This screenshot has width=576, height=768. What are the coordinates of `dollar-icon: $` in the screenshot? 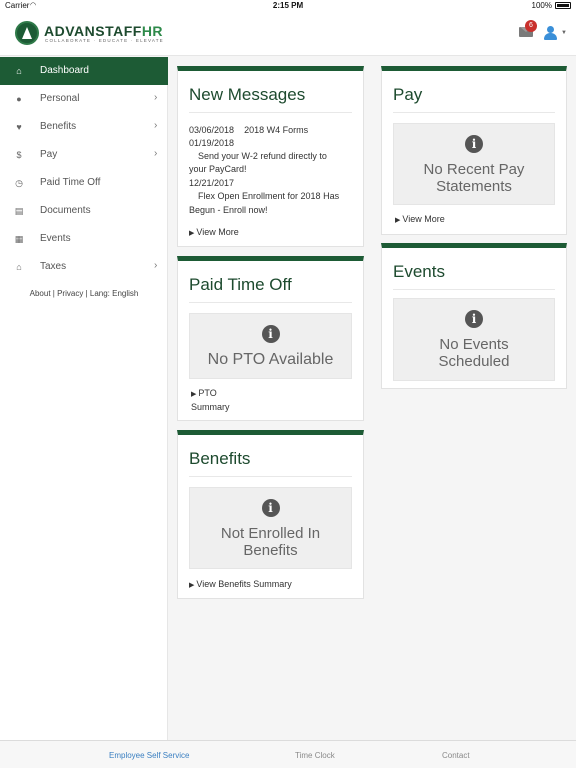 It's located at (19, 155).